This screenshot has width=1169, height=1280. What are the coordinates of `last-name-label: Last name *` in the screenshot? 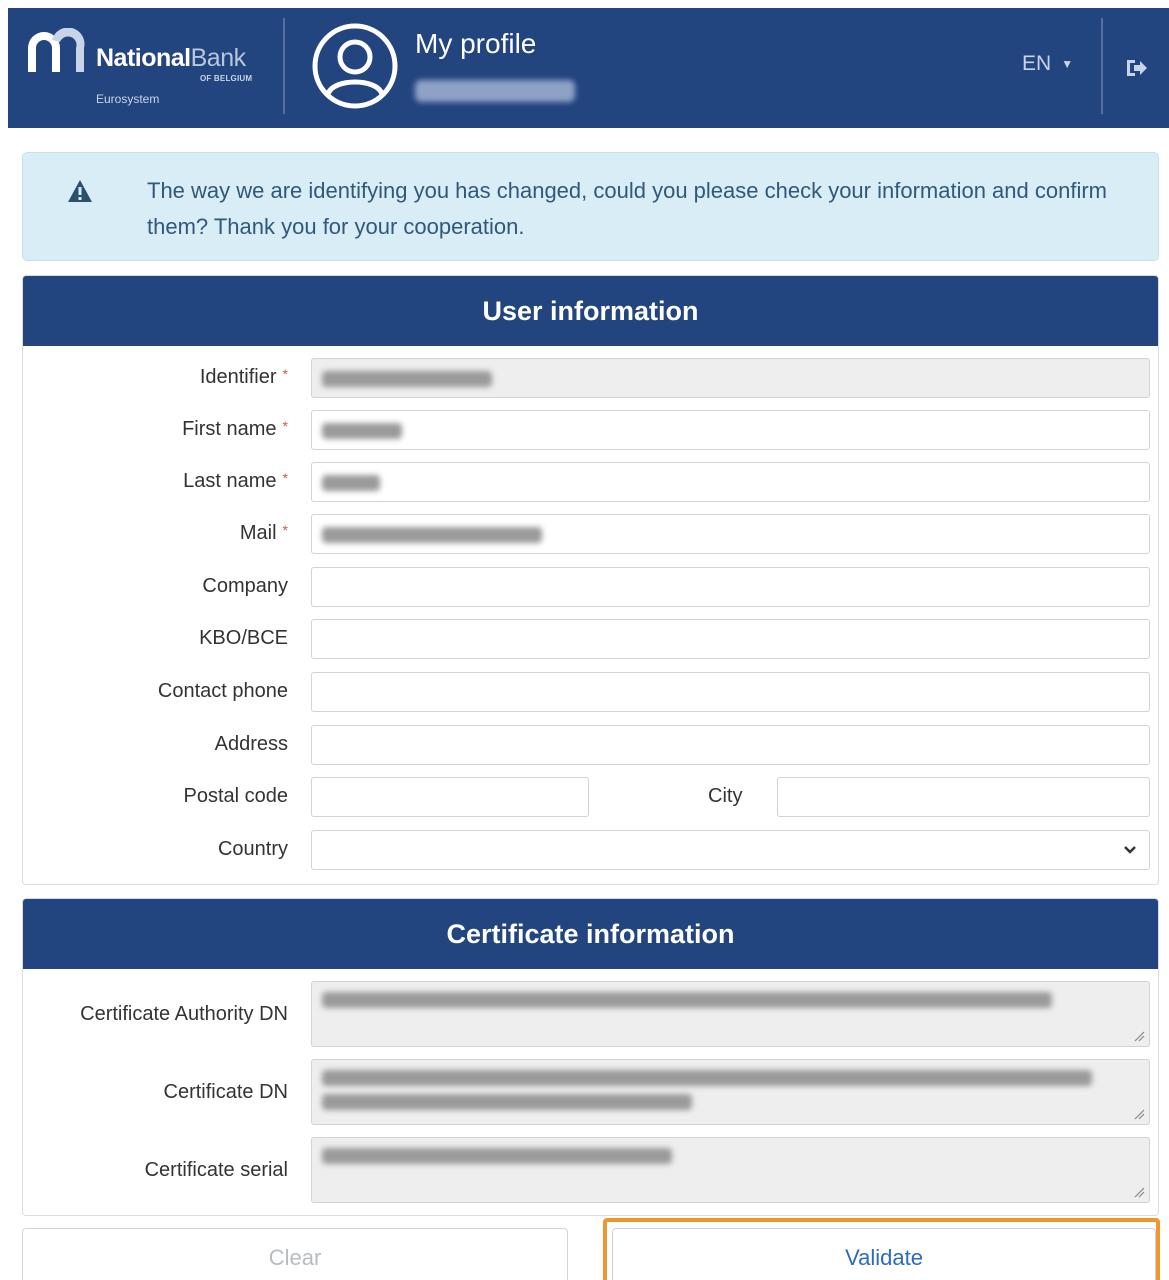 It's located at (235, 481).